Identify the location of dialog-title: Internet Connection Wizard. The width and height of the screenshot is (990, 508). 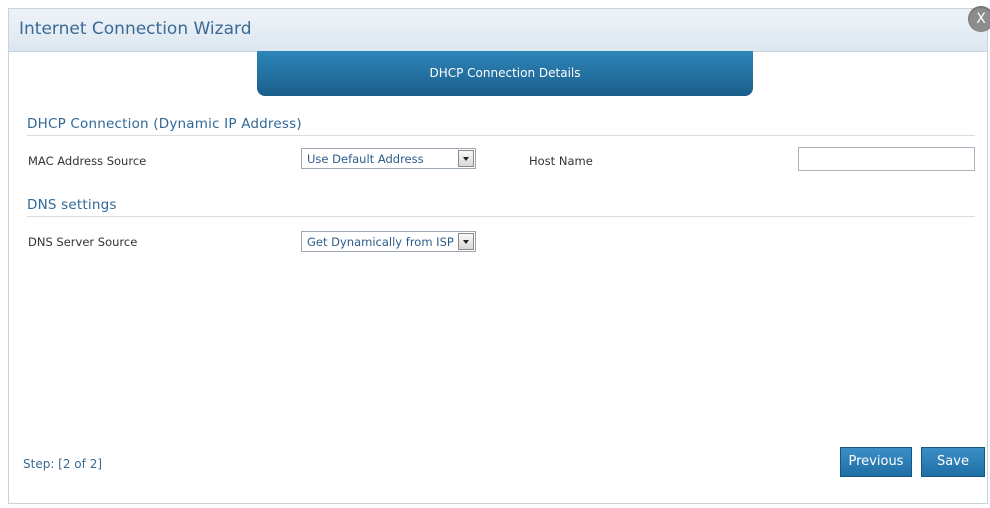
(135, 29).